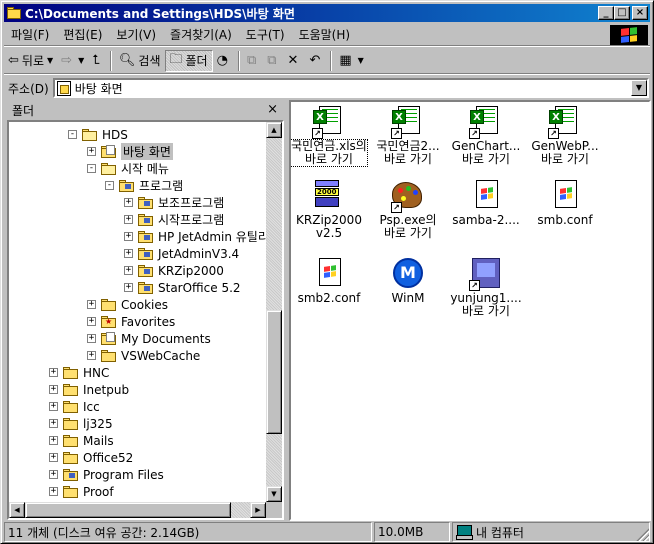 Image resolution: width=654 pixels, height=544 pixels. Describe the element at coordinates (128, 168) in the screenshot. I see `tree-item: - 시작 메뉴` at that location.